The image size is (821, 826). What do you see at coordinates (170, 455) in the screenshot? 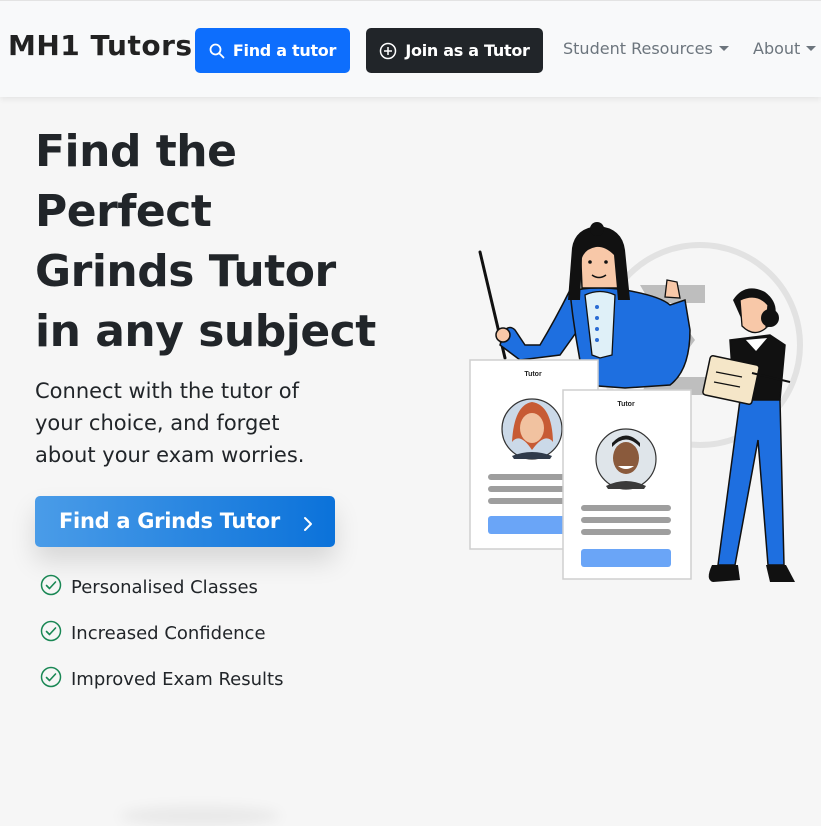
I see `hero-subtitle-line: about your exam worries.` at bounding box center [170, 455].